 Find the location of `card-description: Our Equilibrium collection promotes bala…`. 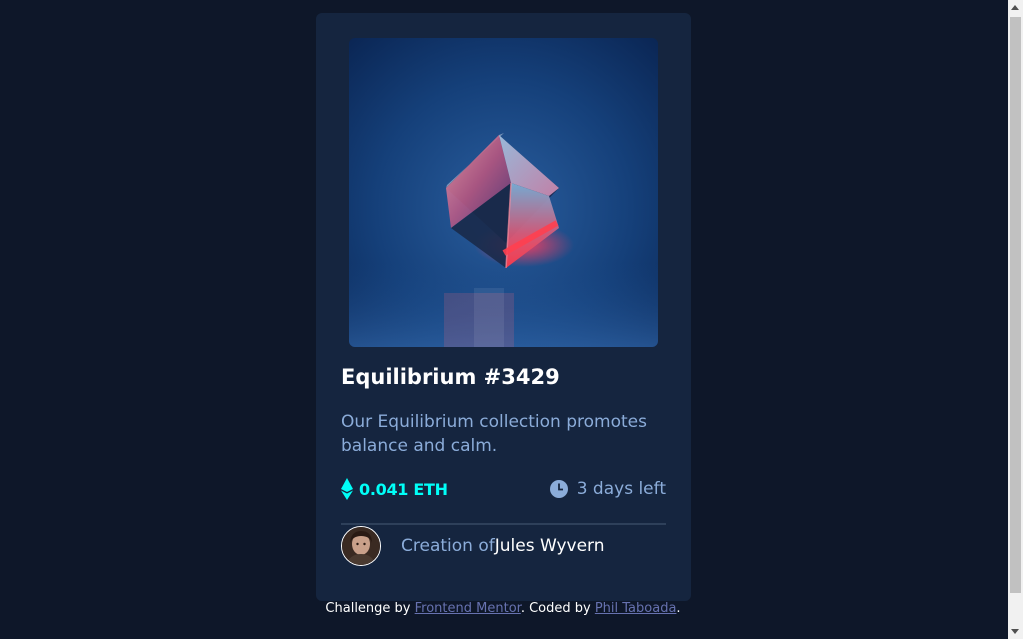

card-description: Our Equilibrium collection promotes bala… is located at coordinates (494, 434).